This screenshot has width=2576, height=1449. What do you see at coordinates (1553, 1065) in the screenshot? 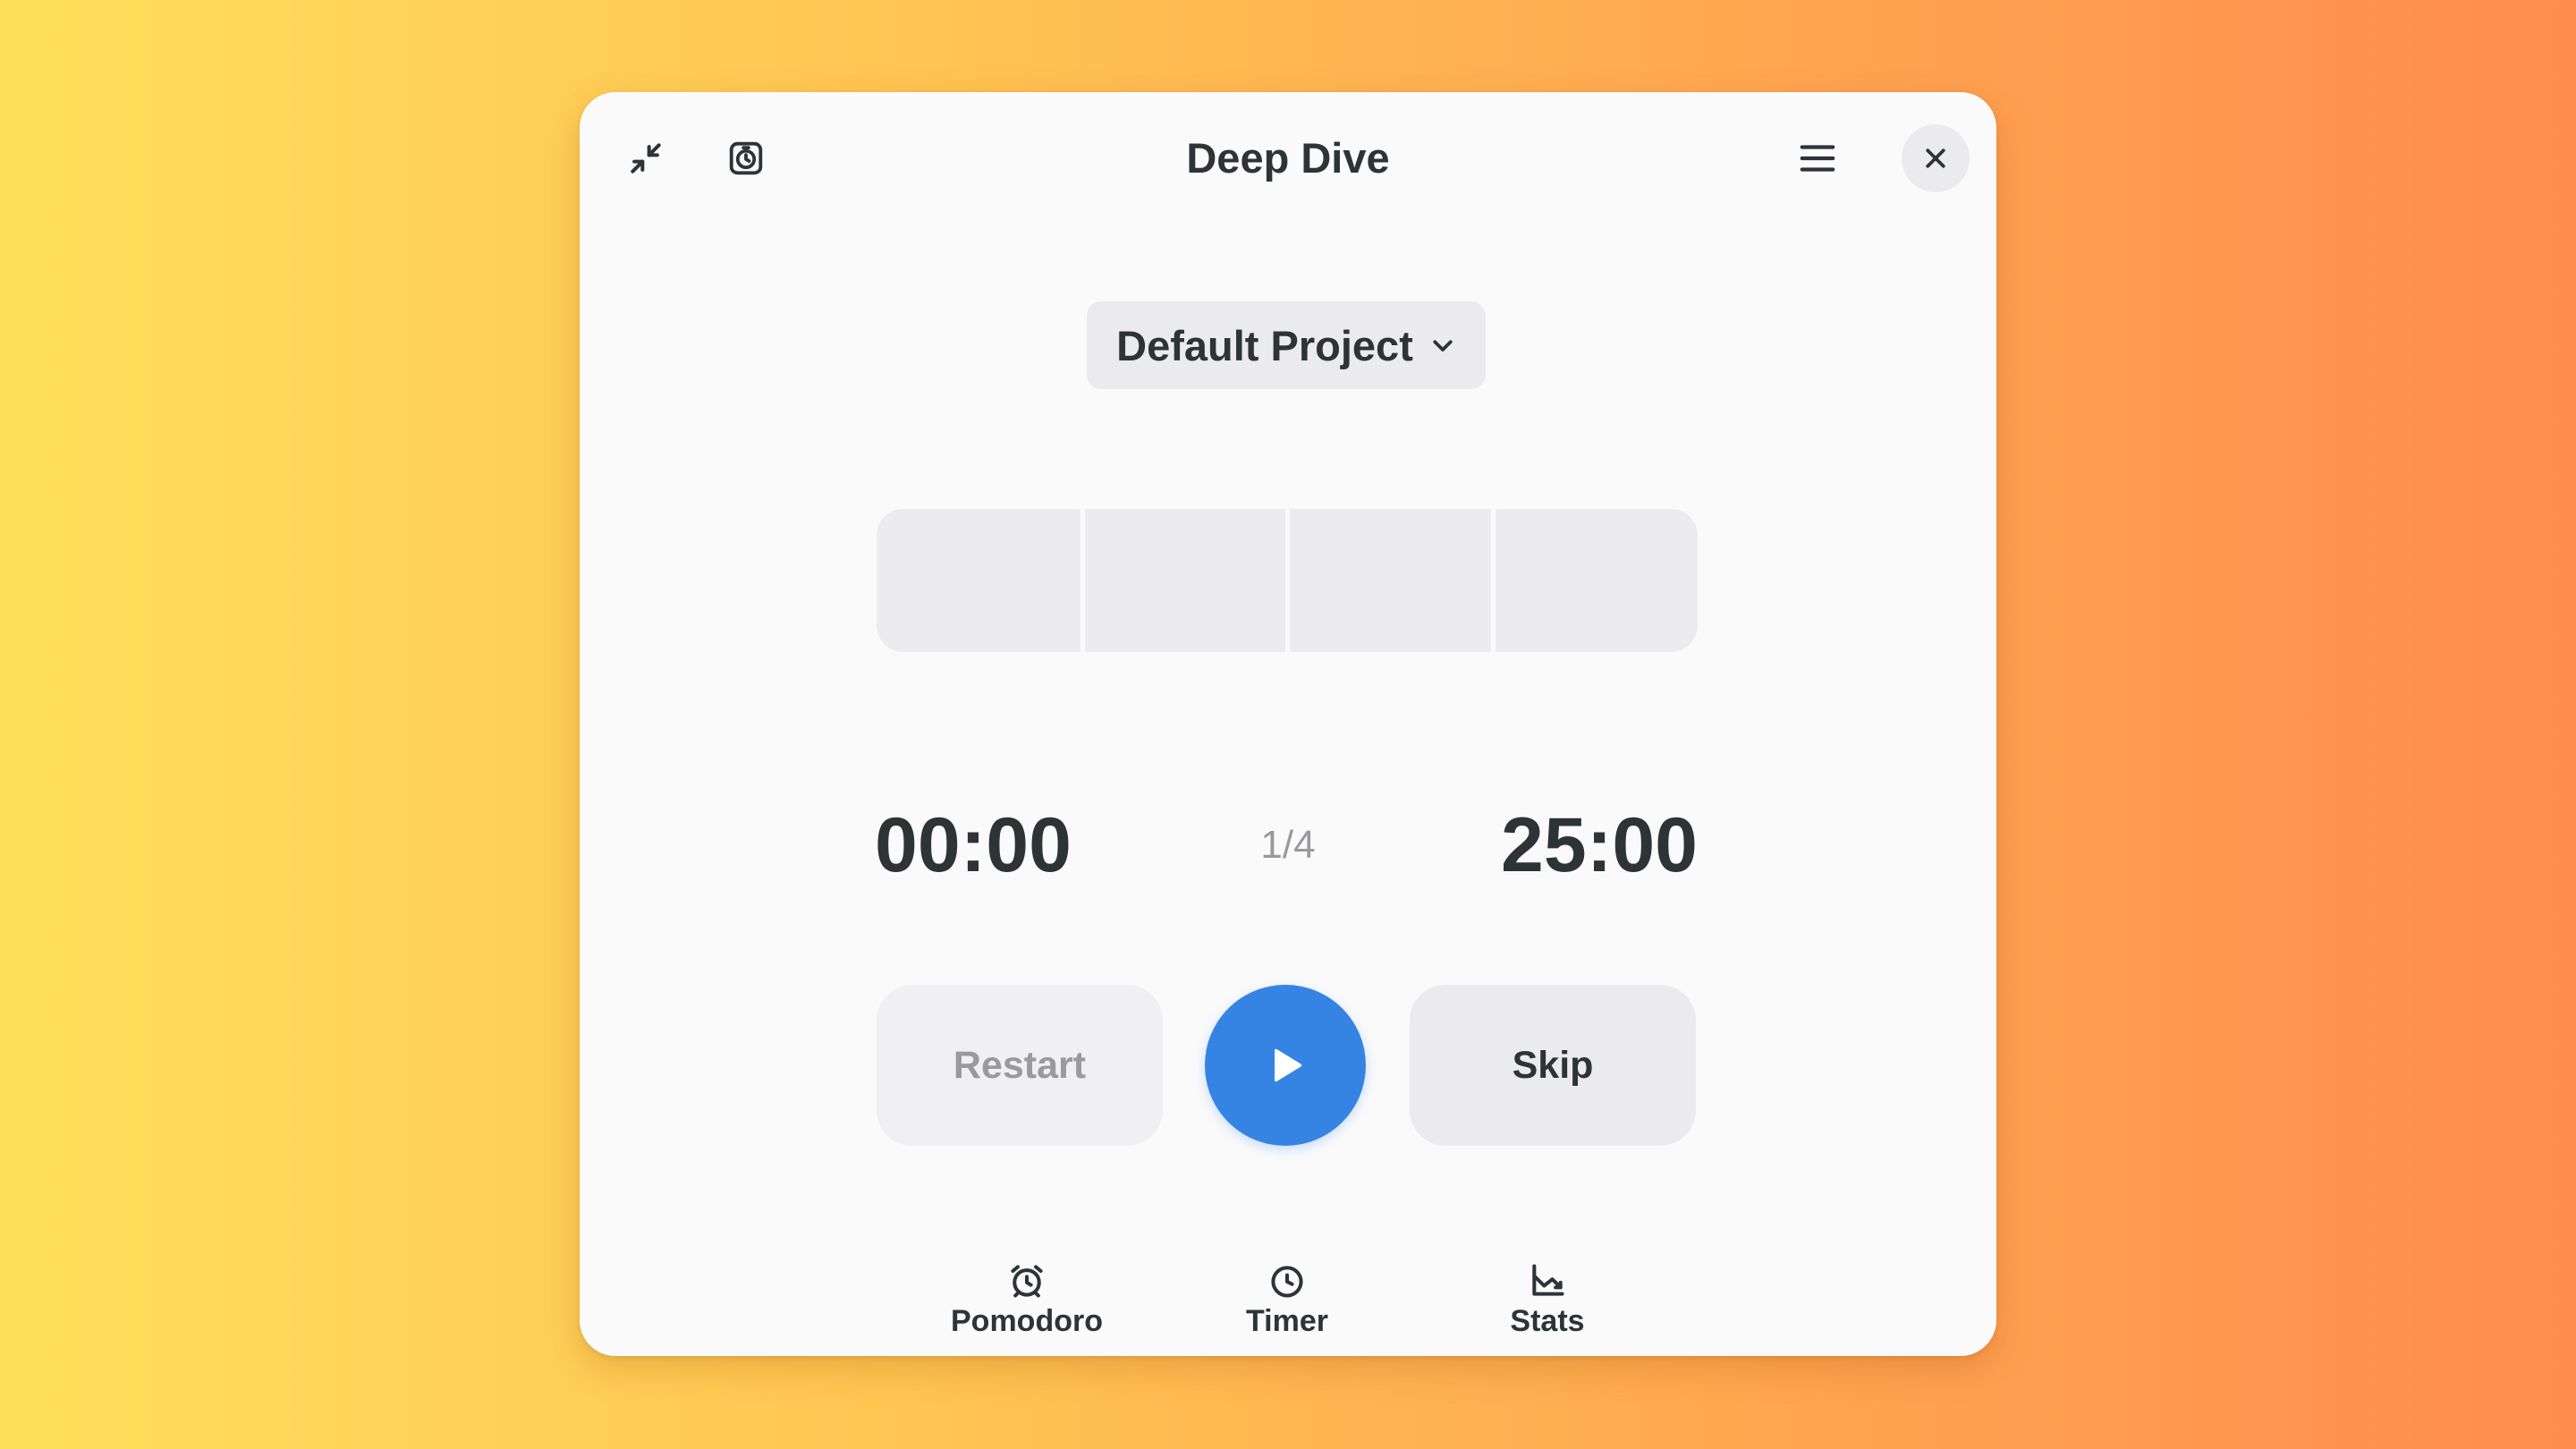
I see `skip-button: Skip` at bounding box center [1553, 1065].